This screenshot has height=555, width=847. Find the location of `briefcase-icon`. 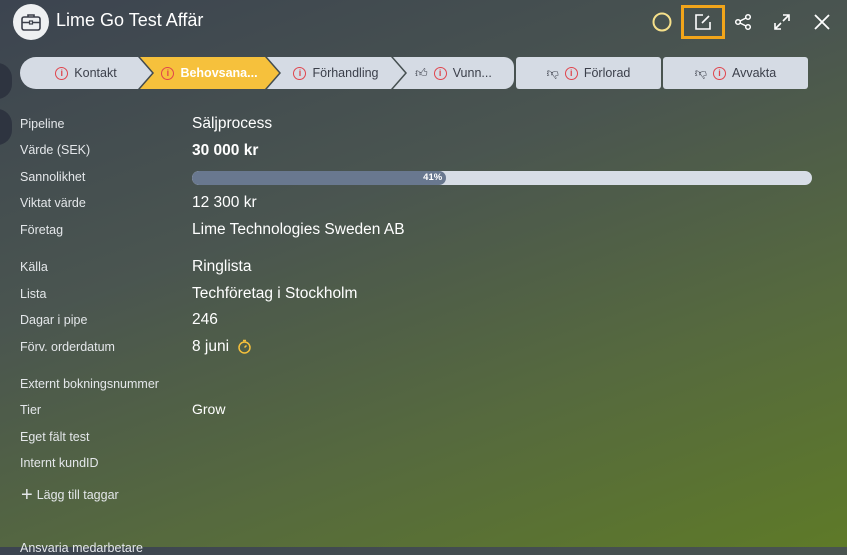

briefcase-icon is located at coordinates (31, 22).